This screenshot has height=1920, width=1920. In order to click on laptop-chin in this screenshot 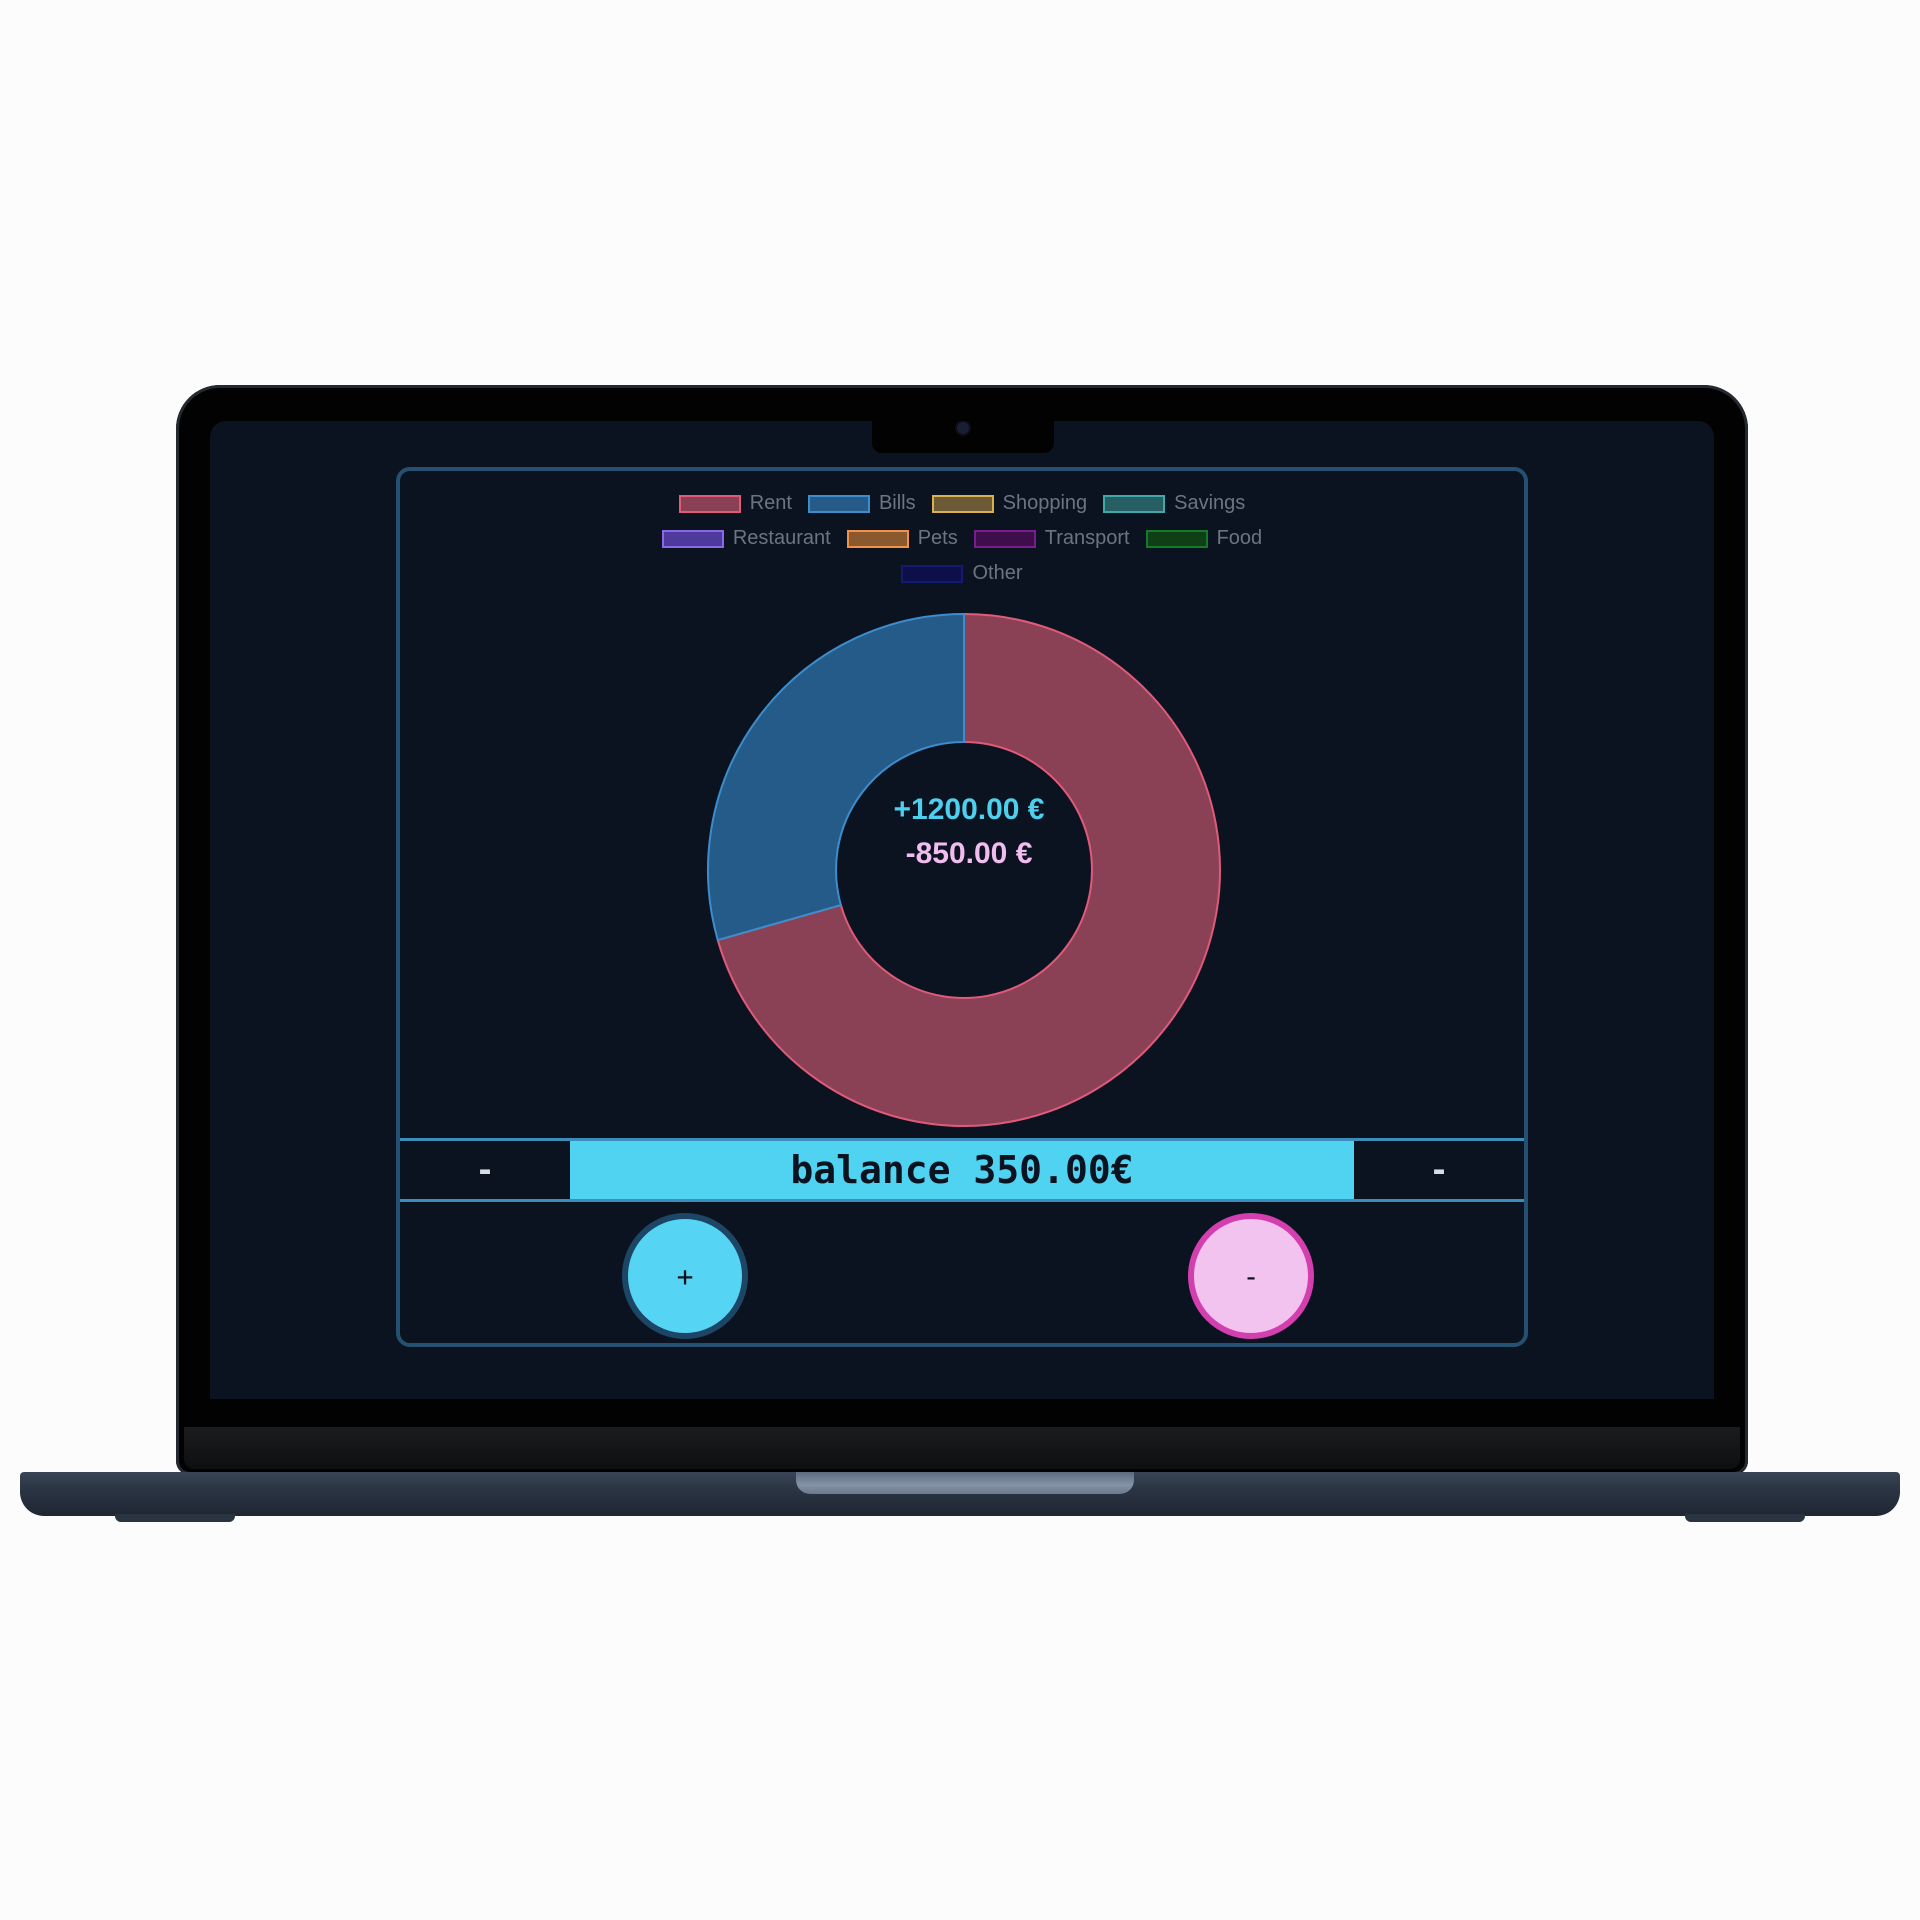, I will do `click(962, 1448)`.